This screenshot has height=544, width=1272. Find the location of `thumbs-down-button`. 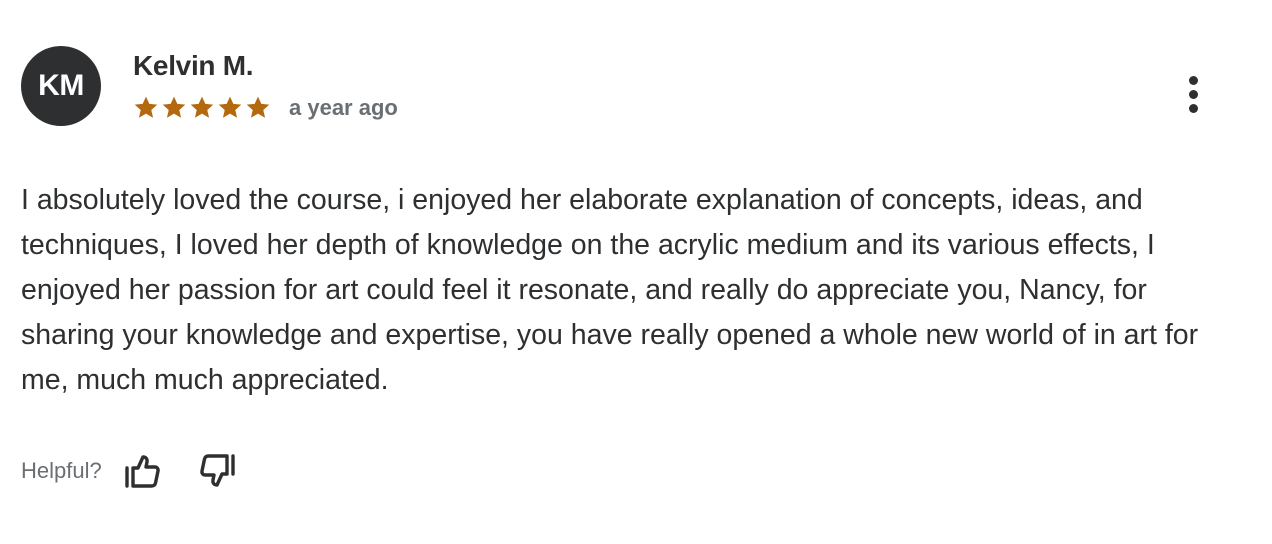

thumbs-down-button is located at coordinates (218, 471).